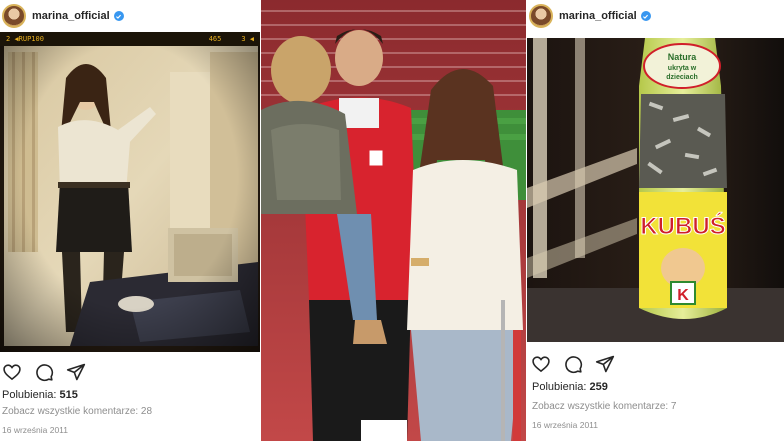  What do you see at coordinates (682, 68) in the screenshot?
I see `bottle-label-middle: ukryta w` at bounding box center [682, 68].